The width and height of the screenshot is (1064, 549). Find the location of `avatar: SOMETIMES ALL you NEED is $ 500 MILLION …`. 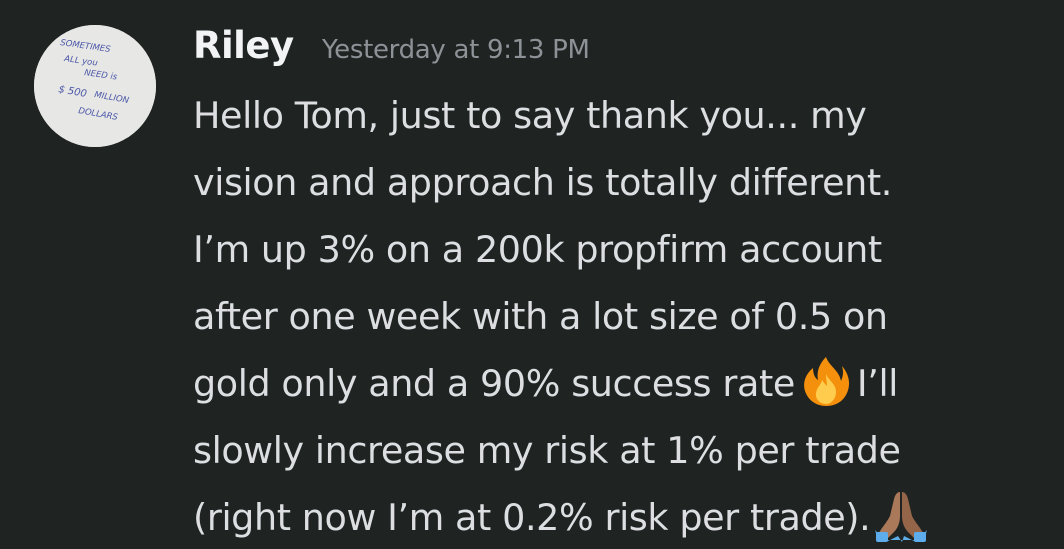

avatar: SOMETIMES ALL you NEED is $ 500 MILLION … is located at coordinates (95, 86).